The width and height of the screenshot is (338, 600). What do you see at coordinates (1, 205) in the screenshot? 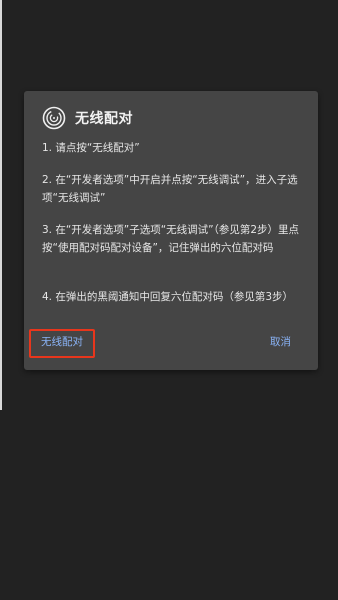
I see `left-edge-strip` at bounding box center [1, 205].